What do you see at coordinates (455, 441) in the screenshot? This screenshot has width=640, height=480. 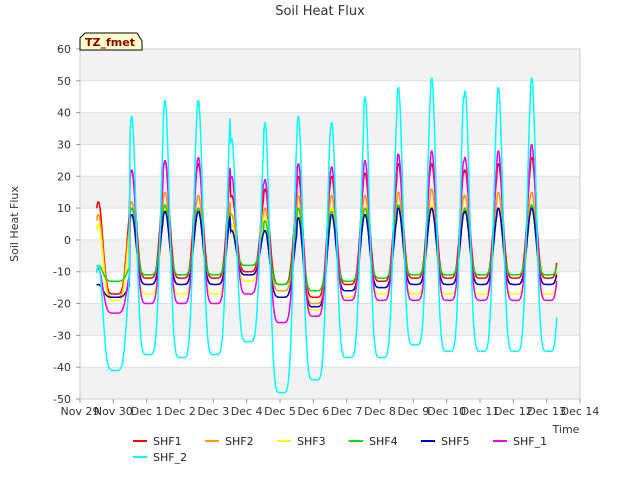 I see `legend-label: SHF5` at bounding box center [455, 441].